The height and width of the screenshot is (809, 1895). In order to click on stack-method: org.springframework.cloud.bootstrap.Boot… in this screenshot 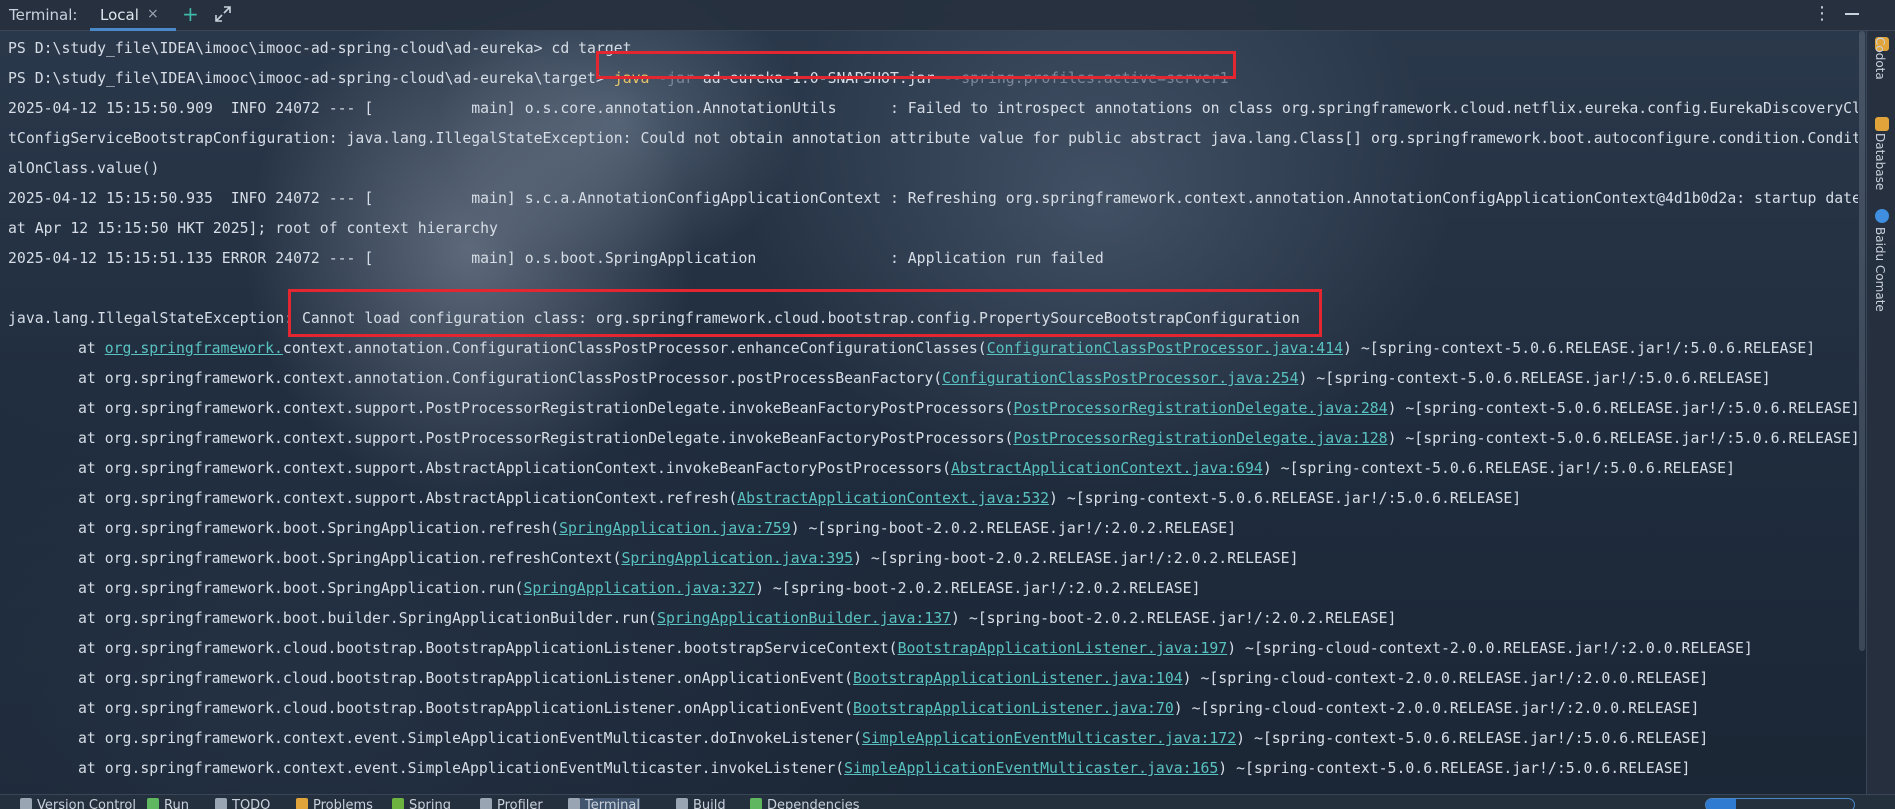, I will do `click(479, 678)`.